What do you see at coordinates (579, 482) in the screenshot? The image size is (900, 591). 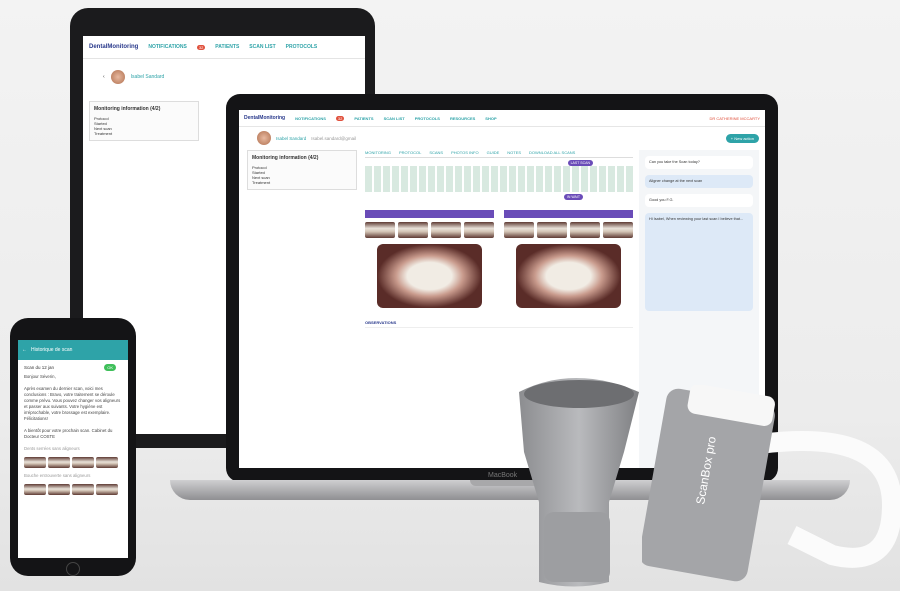 I see `scanbox-cheek-retractor` at bounding box center [579, 482].